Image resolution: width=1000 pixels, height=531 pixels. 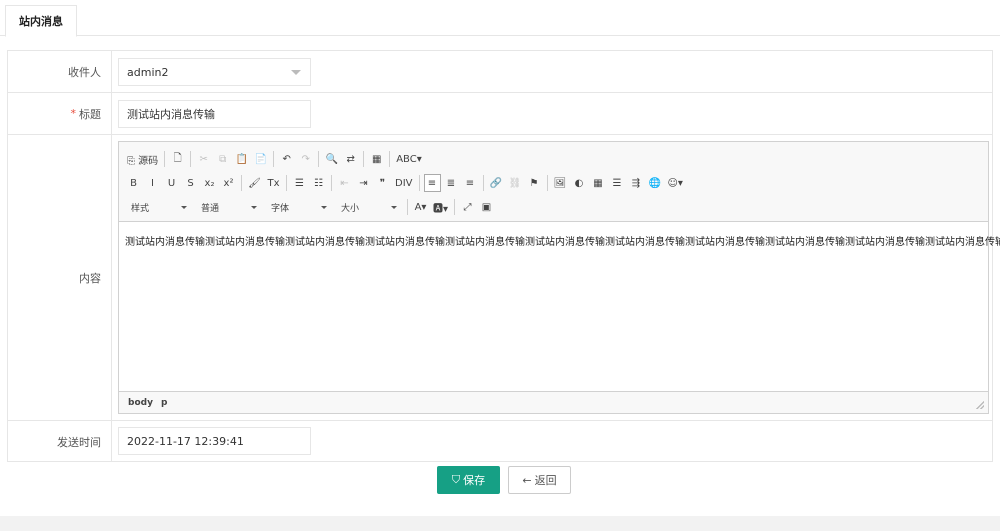 What do you see at coordinates (203, 159) in the screenshot?
I see `cut-icon: ✂` at bounding box center [203, 159].